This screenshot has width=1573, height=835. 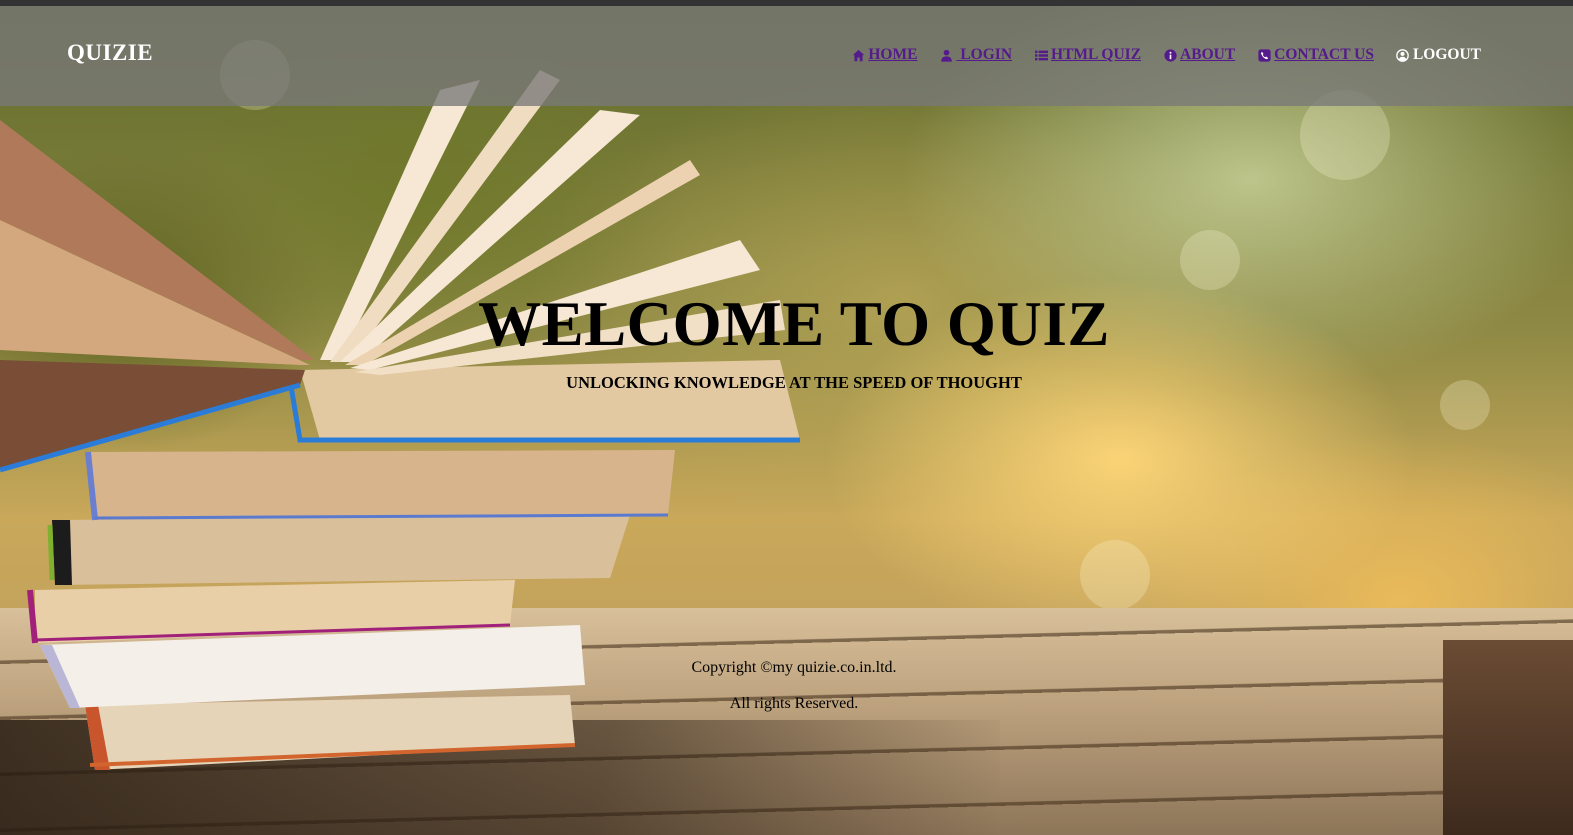 I want to click on user-circle-icon, so click(x=1403, y=55).